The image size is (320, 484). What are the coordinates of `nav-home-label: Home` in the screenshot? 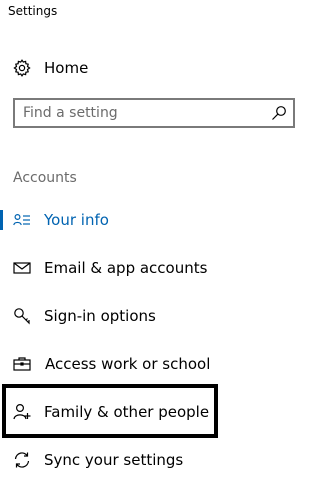 It's located at (66, 68).